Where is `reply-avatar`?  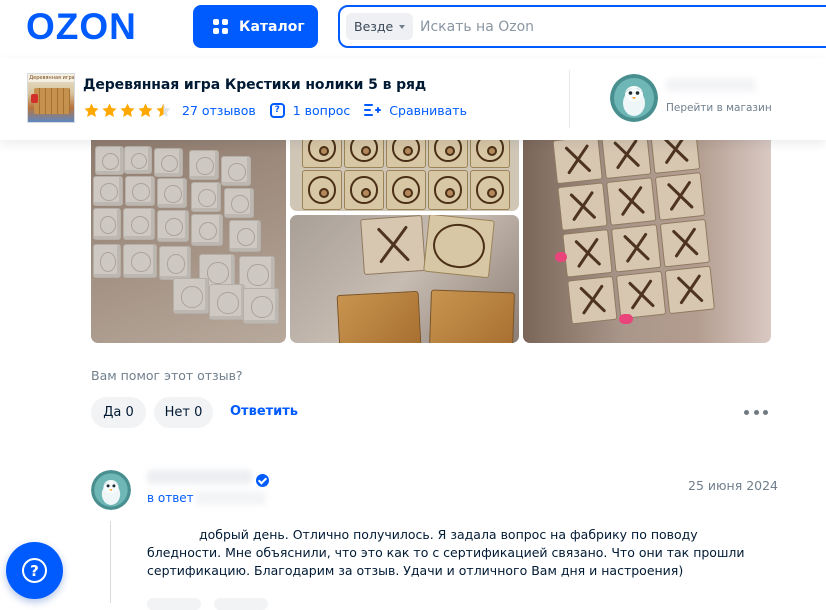
reply-avatar is located at coordinates (111, 490).